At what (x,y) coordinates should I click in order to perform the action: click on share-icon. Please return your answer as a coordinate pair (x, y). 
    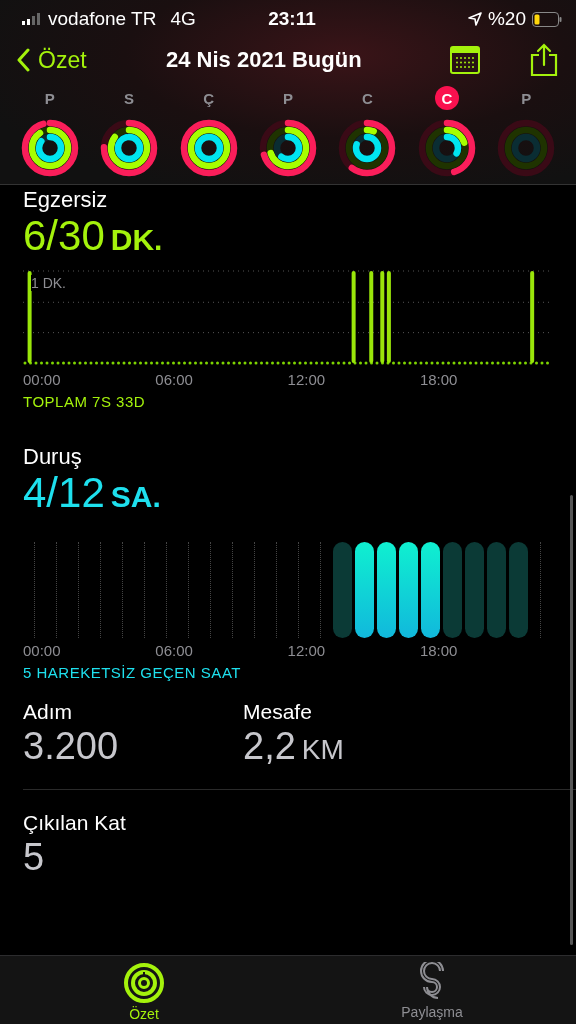
    Looking at the image, I should click on (544, 60).